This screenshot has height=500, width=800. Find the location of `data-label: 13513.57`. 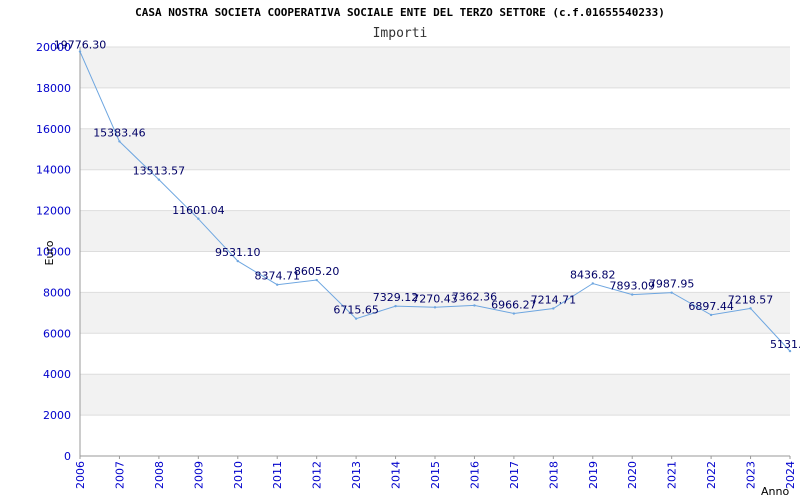

data-label: 13513.57 is located at coordinates (159, 171).